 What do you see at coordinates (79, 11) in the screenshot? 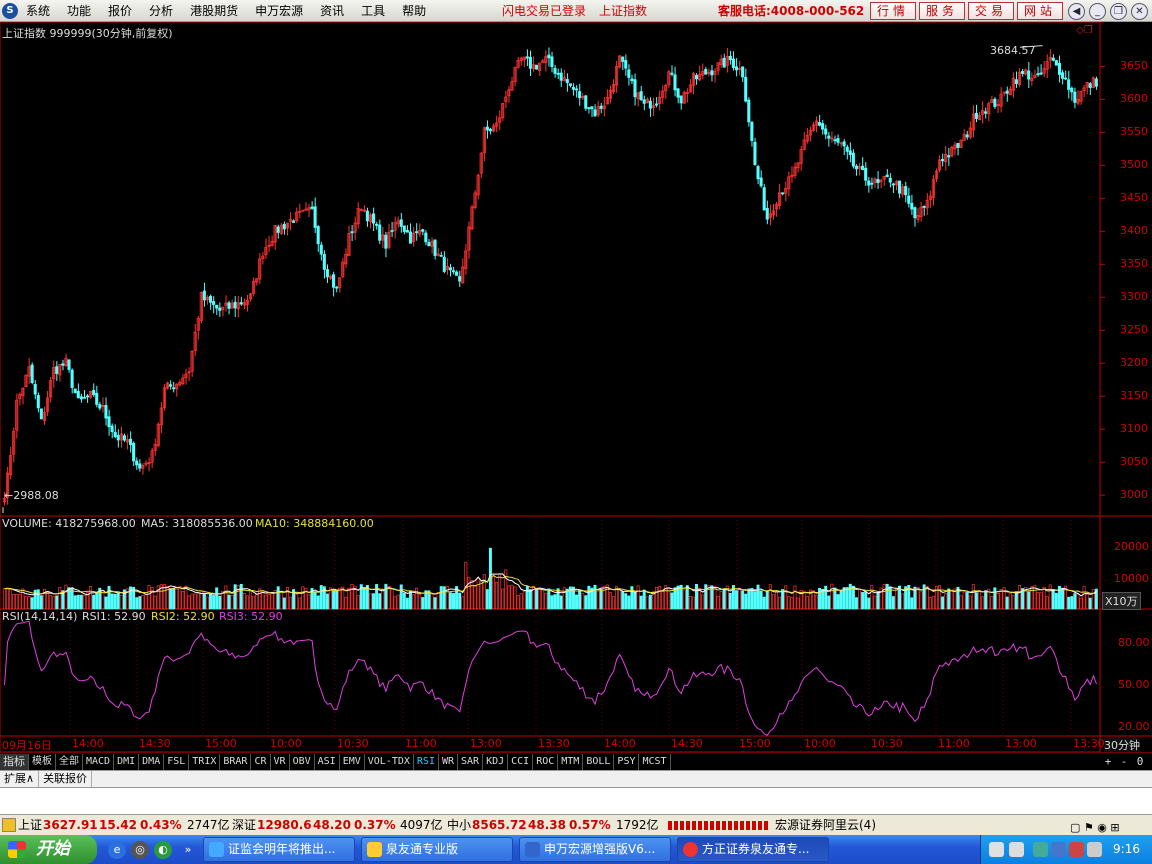
I see `menu-item: 功能` at bounding box center [79, 11].